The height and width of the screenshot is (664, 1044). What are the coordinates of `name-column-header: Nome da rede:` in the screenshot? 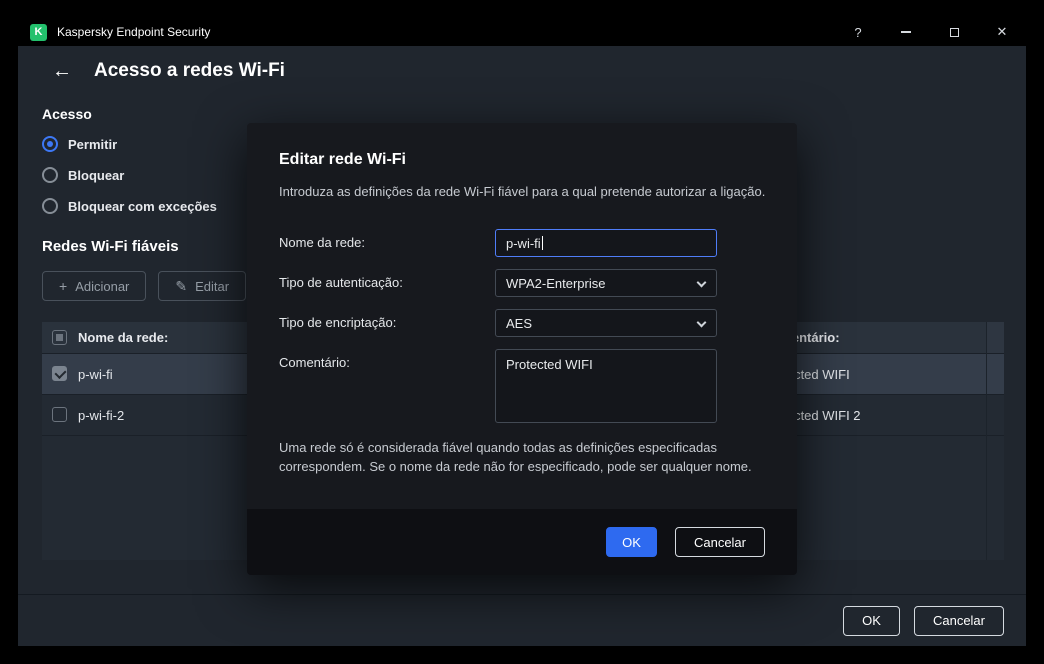 It's located at (123, 337).